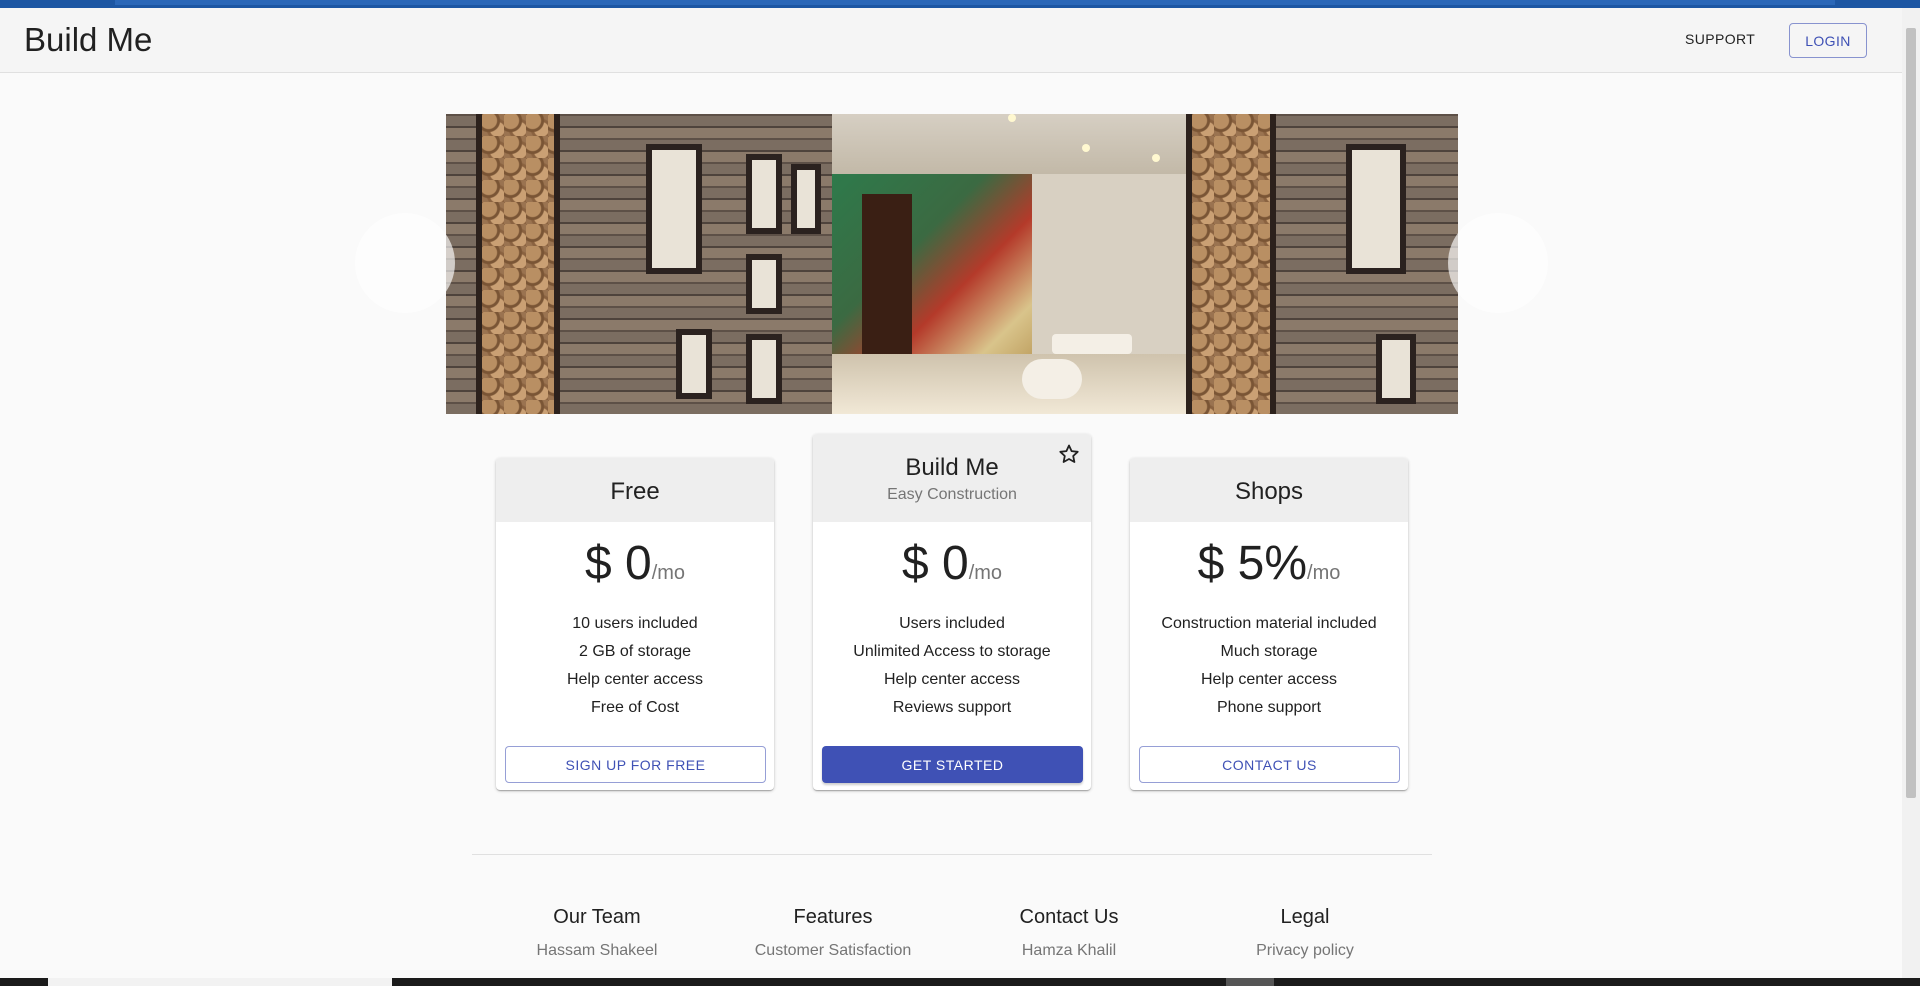  Describe the element at coordinates (1069, 917) in the screenshot. I see `footer-heading: Contact Us` at that location.